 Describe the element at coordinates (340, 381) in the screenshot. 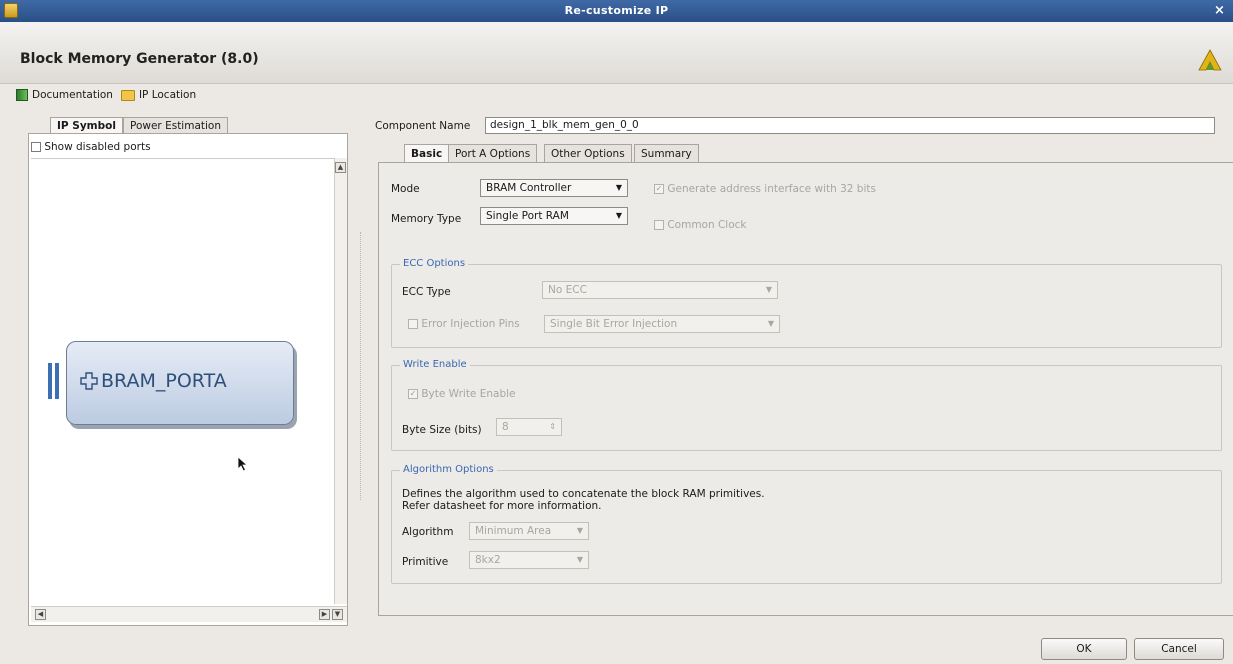

I see `vertical-scrollbar: ▲` at that location.